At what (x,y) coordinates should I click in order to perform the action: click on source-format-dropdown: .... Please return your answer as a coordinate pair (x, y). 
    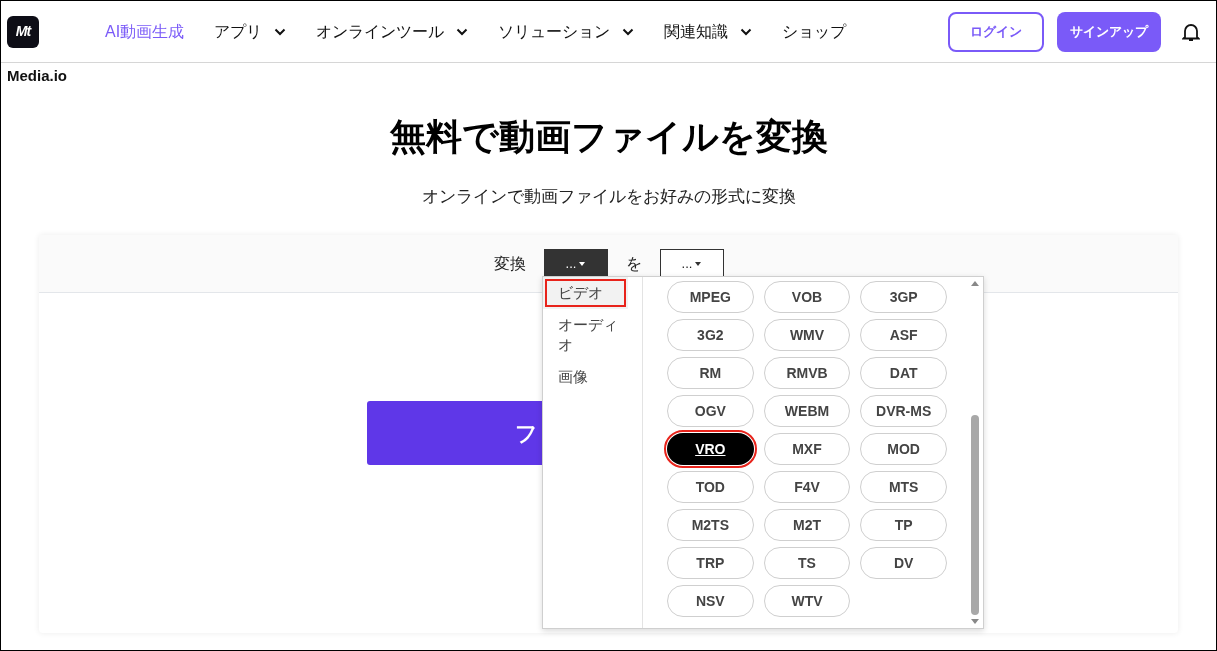
    Looking at the image, I should click on (575, 263).